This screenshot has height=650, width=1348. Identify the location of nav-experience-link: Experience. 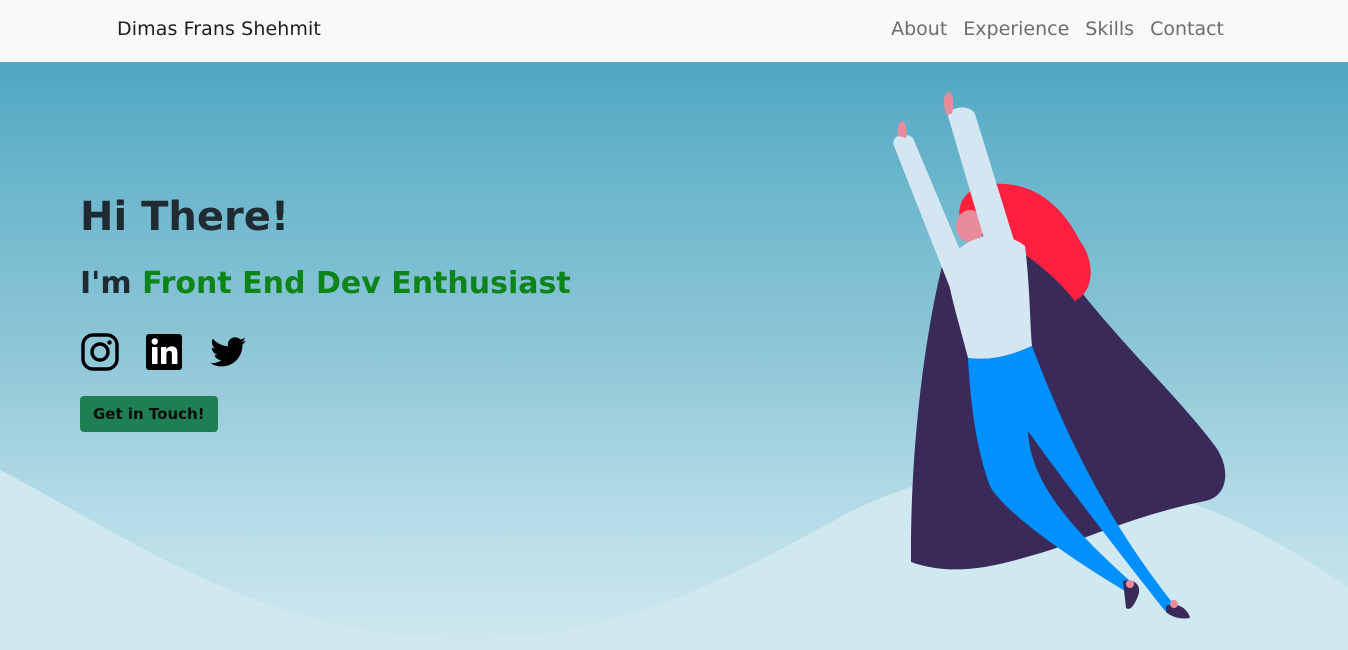
(1016, 29).